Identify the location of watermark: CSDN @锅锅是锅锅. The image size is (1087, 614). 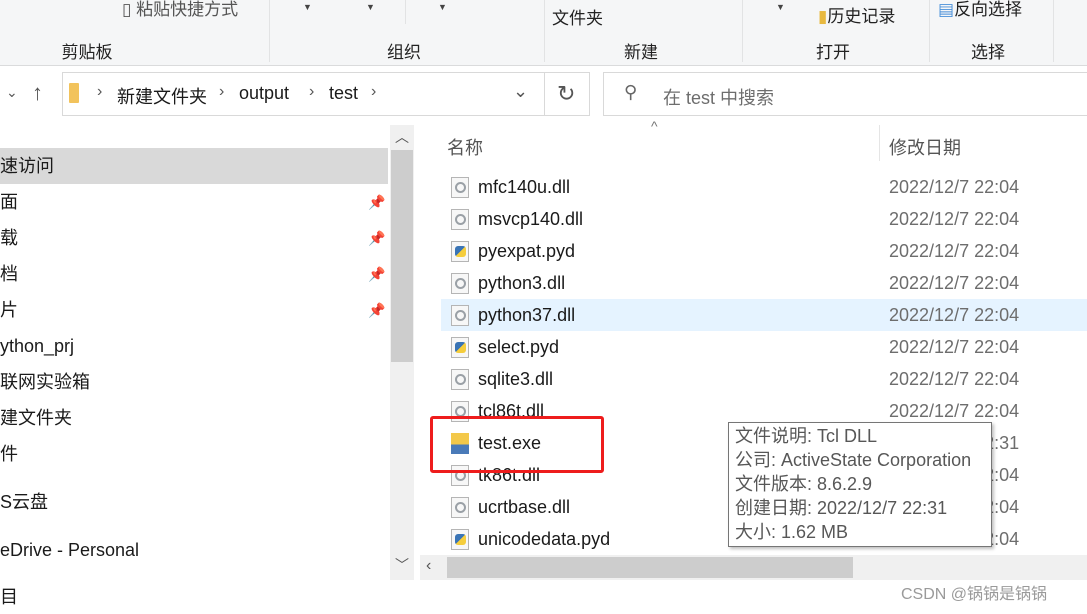
(974, 594).